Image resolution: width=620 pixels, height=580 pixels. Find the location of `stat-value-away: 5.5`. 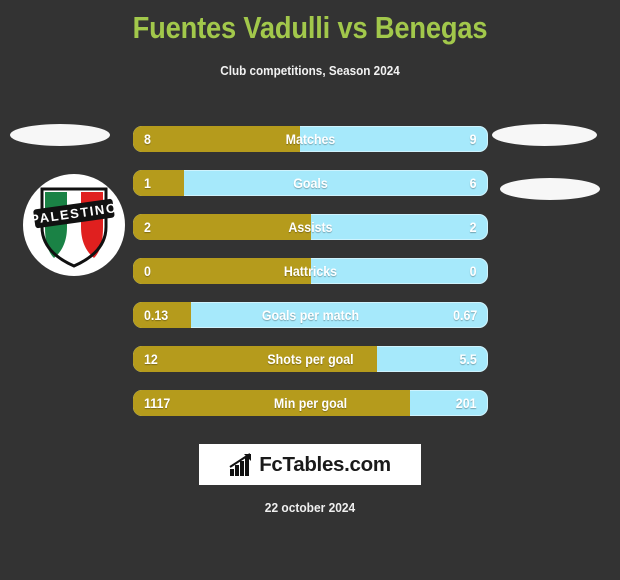

stat-value-away: 5.5 is located at coordinates (468, 359).